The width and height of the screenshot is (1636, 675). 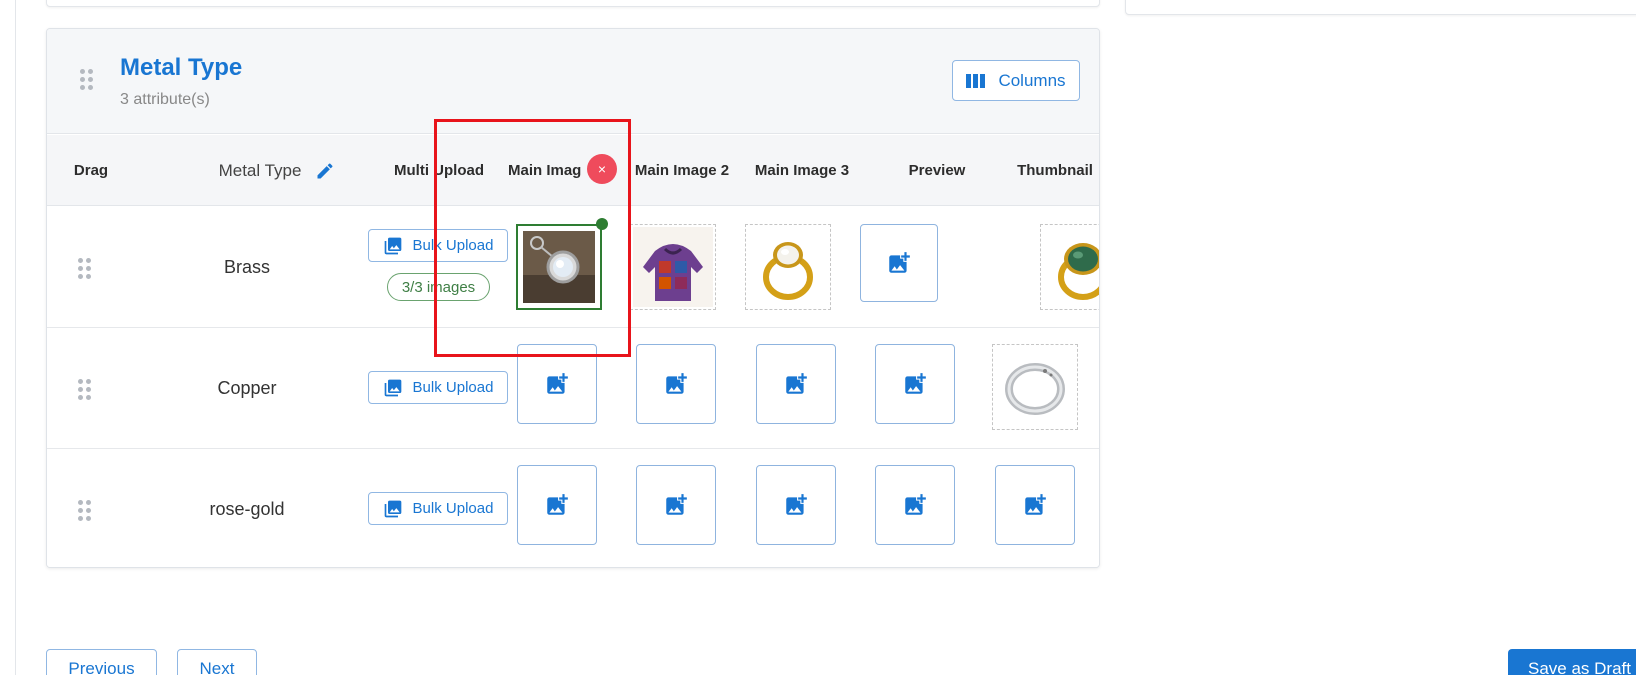 I want to click on jade-ring-photo-icon, so click(x=1072, y=267).